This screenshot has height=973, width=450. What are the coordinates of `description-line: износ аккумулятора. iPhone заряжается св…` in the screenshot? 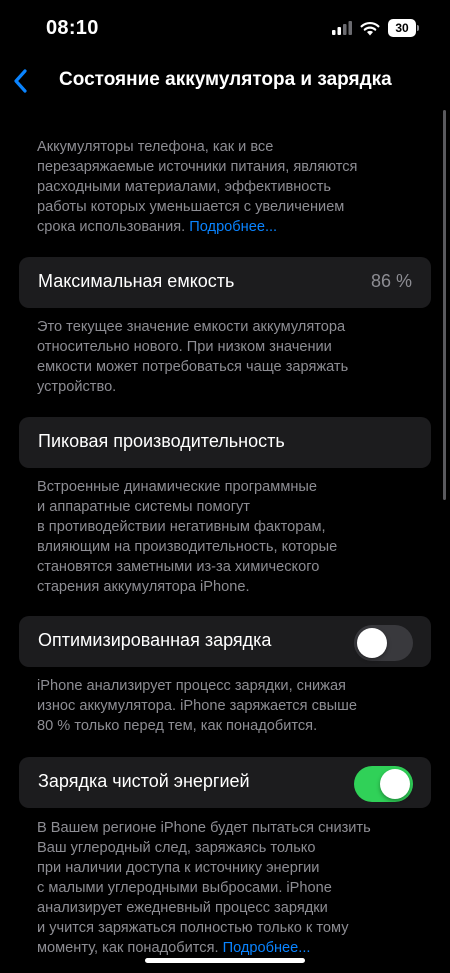 It's located at (197, 706).